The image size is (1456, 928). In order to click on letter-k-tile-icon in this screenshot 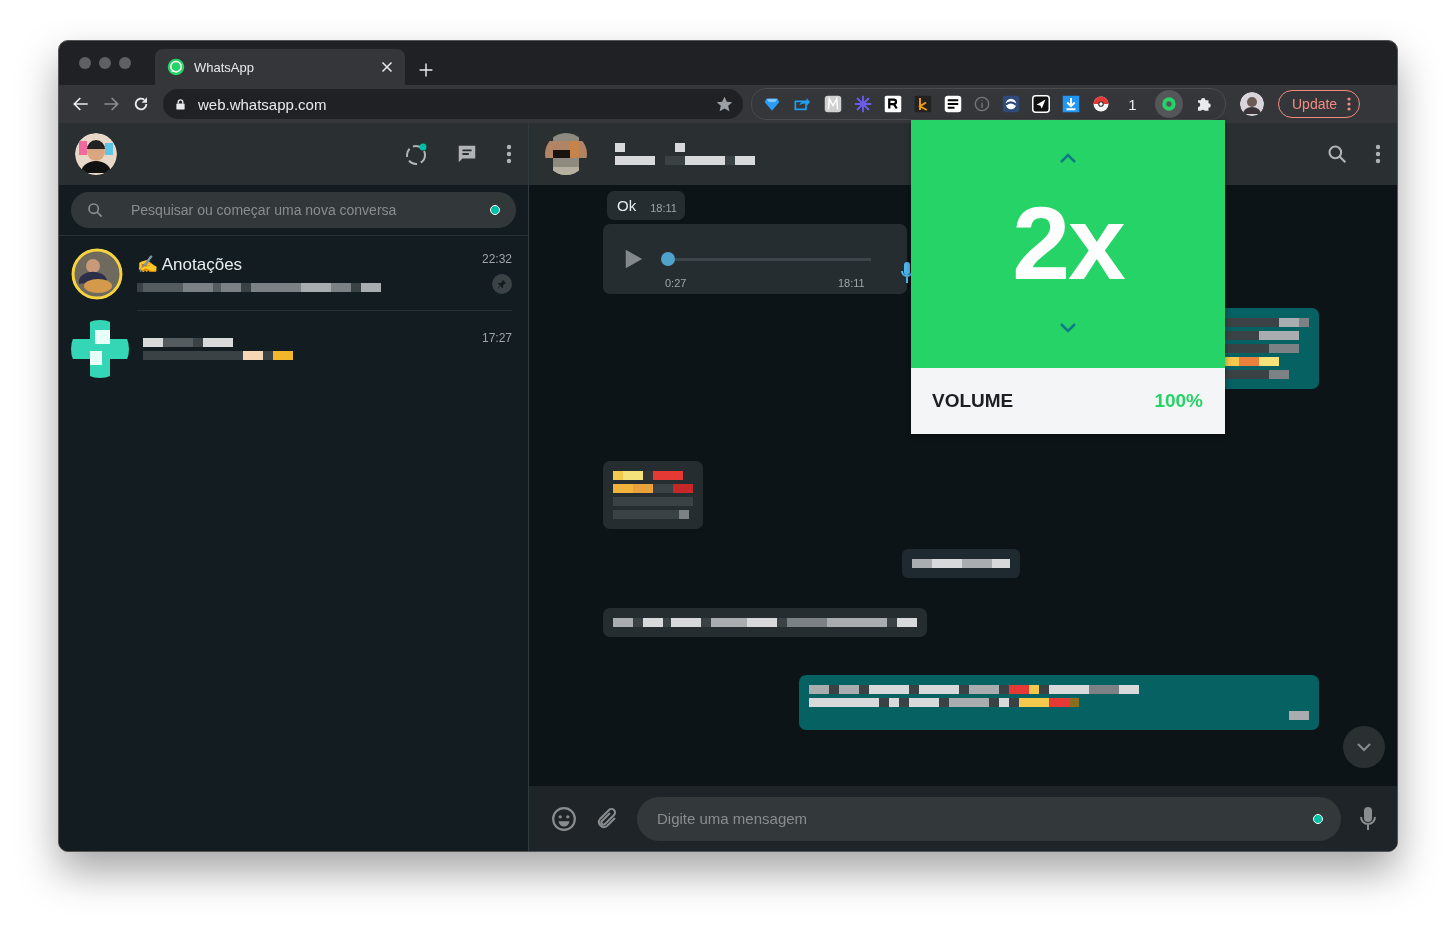, I will do `click(923, 104)`.